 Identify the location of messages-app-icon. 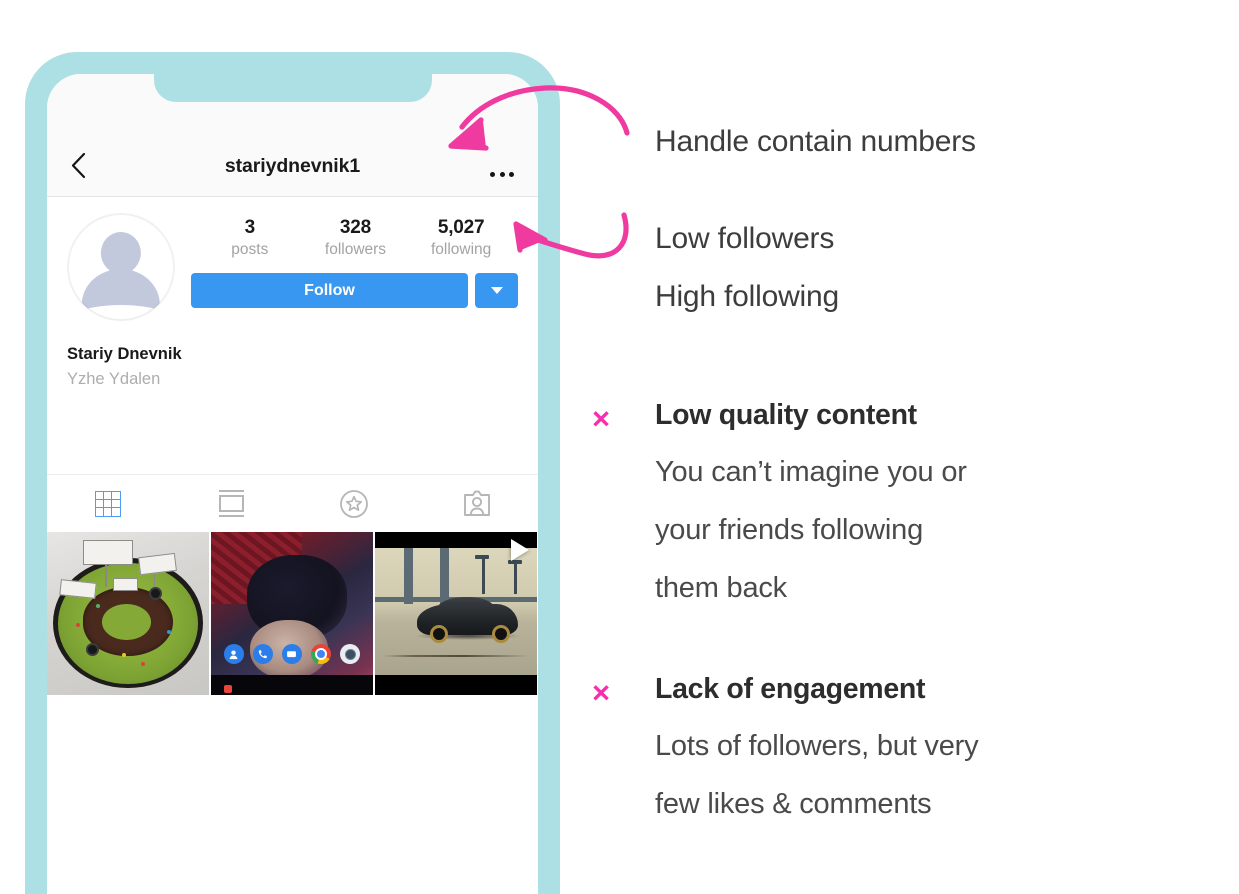
(291, 654).